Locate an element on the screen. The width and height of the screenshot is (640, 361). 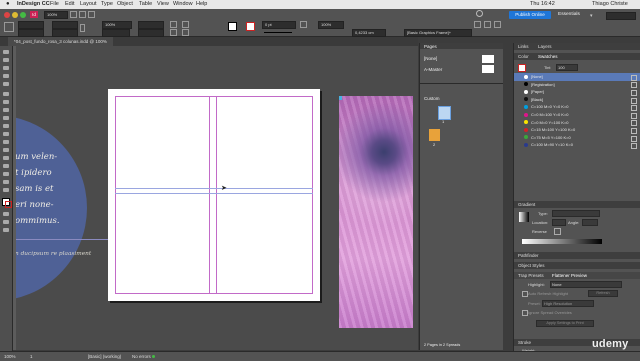
menu-type: Type is located at coordinates (107, 4).